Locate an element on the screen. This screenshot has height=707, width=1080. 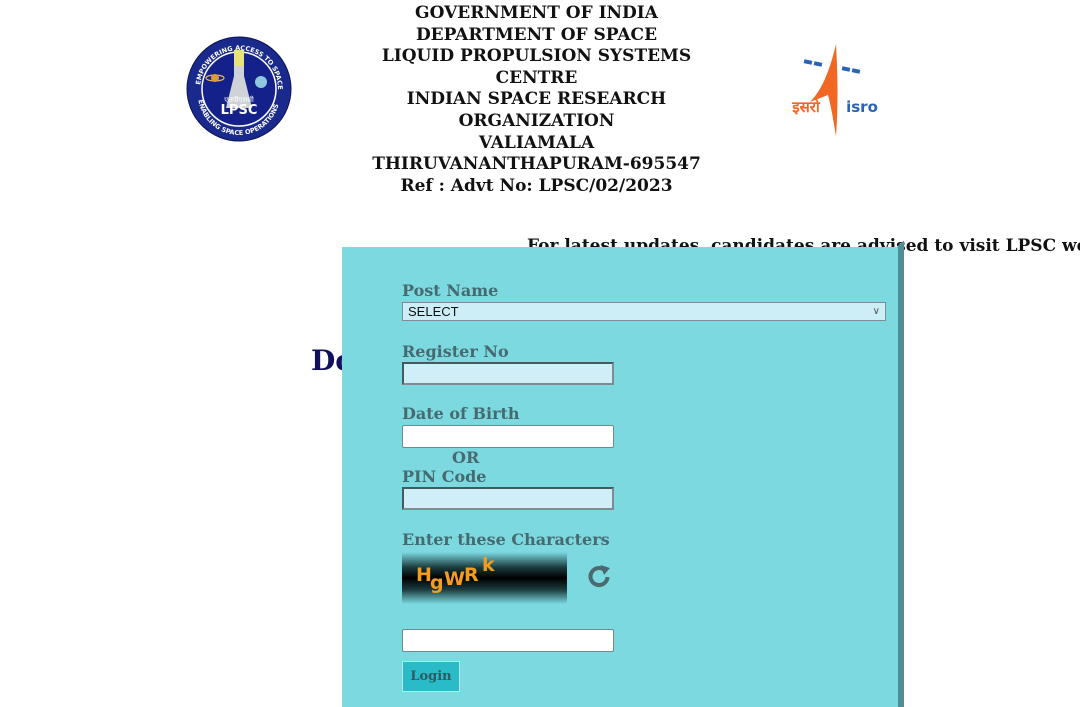
svg-text: इसरो is located at coordinates (806, 107).